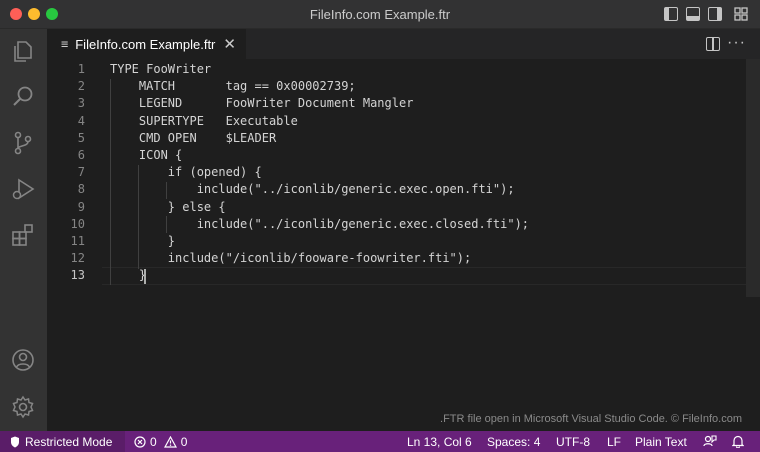 This screenshot has height=452, width=760. What do you see at coordinates (193, 137) in the screenshot?
I see `code-text: CMD OPEN $LEADER` at bounding box center [193, 137].